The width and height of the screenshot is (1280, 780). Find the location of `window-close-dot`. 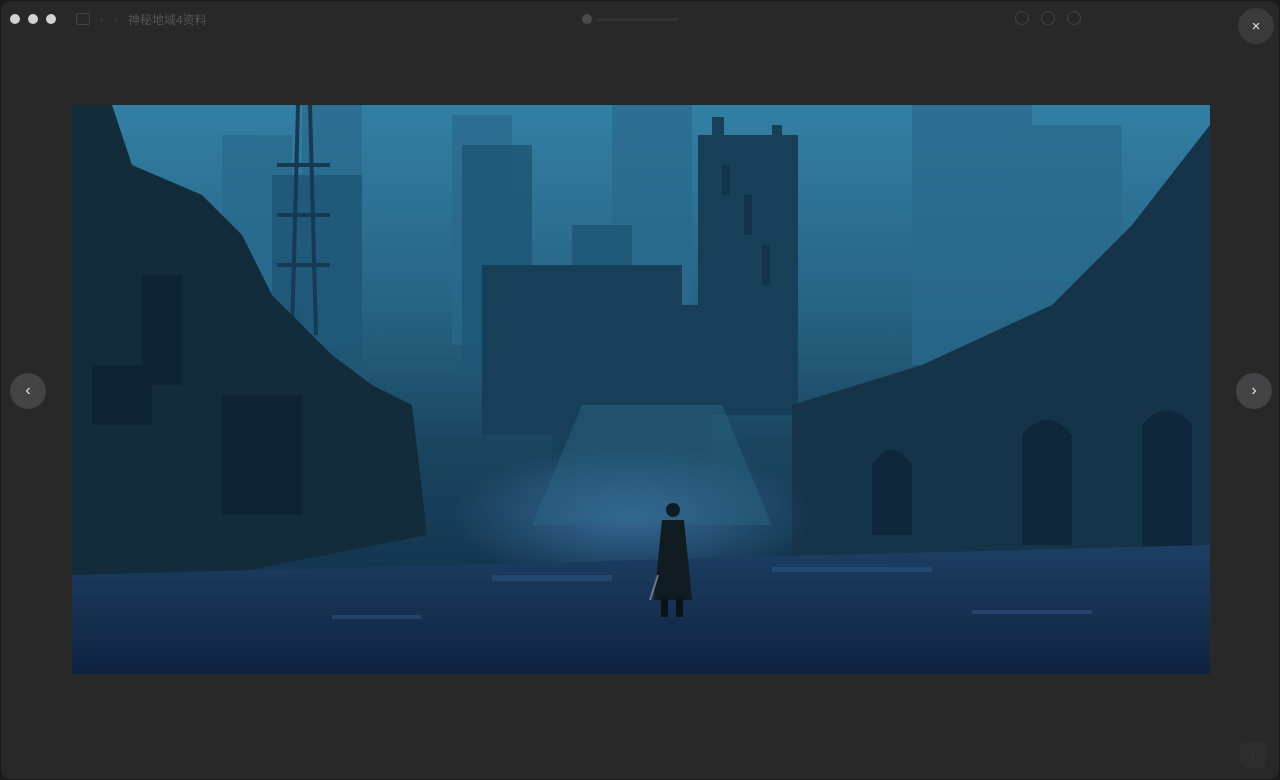

window-close-dot is located at coordinates (15, 19).